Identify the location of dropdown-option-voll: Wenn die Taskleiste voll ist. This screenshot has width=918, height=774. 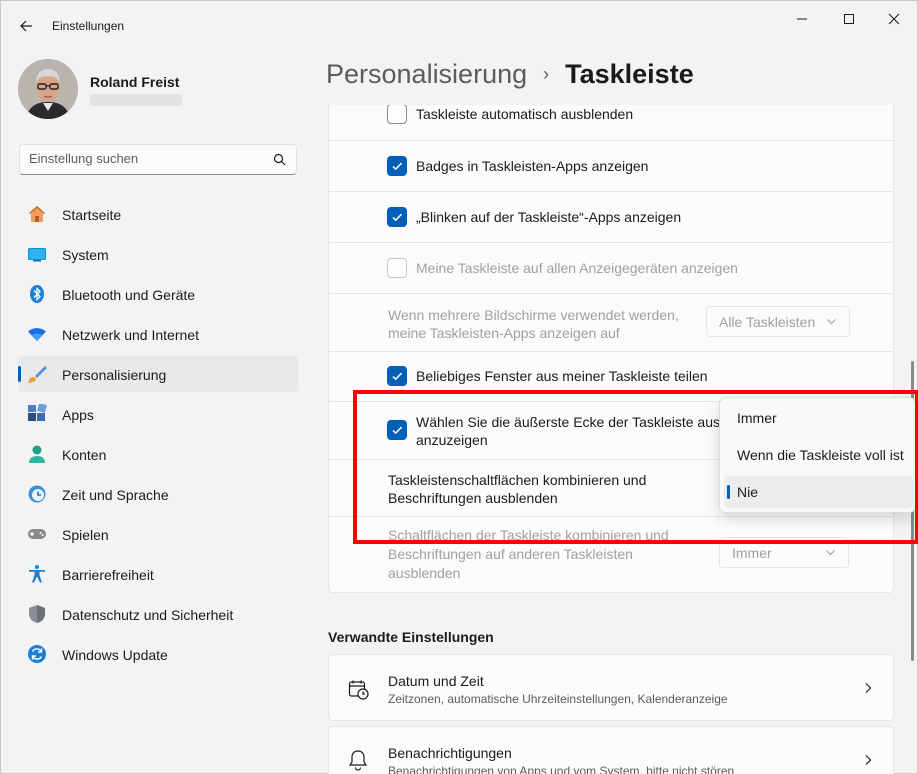
(818, 455).